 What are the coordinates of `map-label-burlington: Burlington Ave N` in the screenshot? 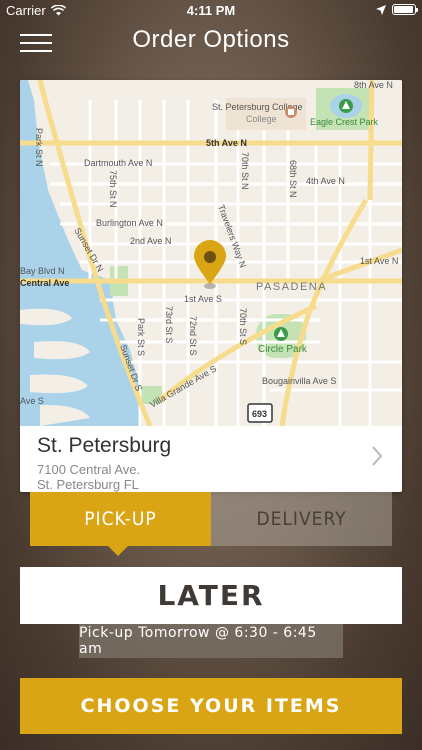 It's located at (129, 223).